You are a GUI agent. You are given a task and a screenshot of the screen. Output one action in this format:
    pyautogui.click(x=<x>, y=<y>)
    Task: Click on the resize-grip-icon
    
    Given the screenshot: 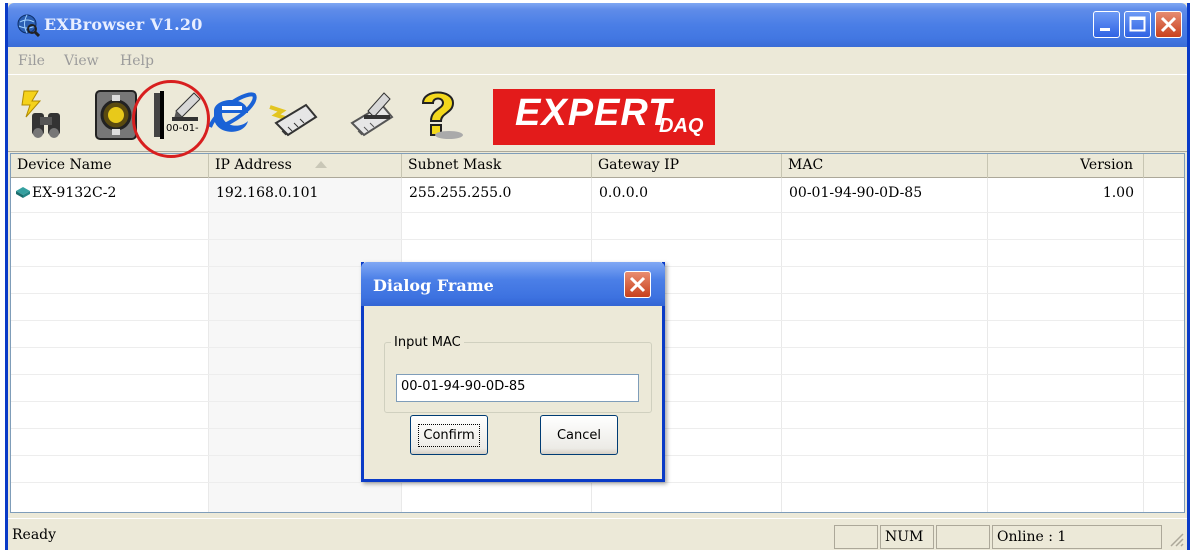 What is the action you would take?
    pyautogui.click(x=1177, y=540)
    